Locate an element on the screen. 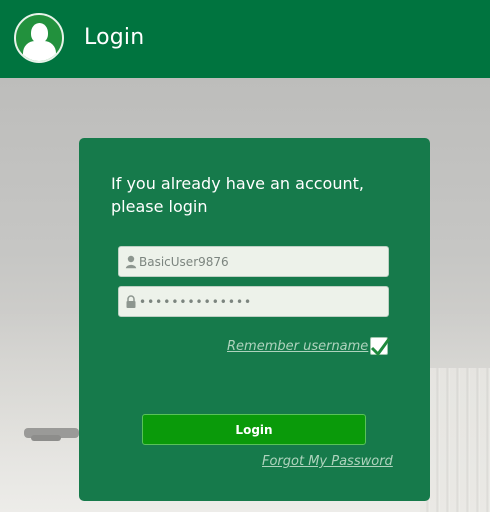 The image size is (490, 512). username-field is located at coordinates (253, 261).